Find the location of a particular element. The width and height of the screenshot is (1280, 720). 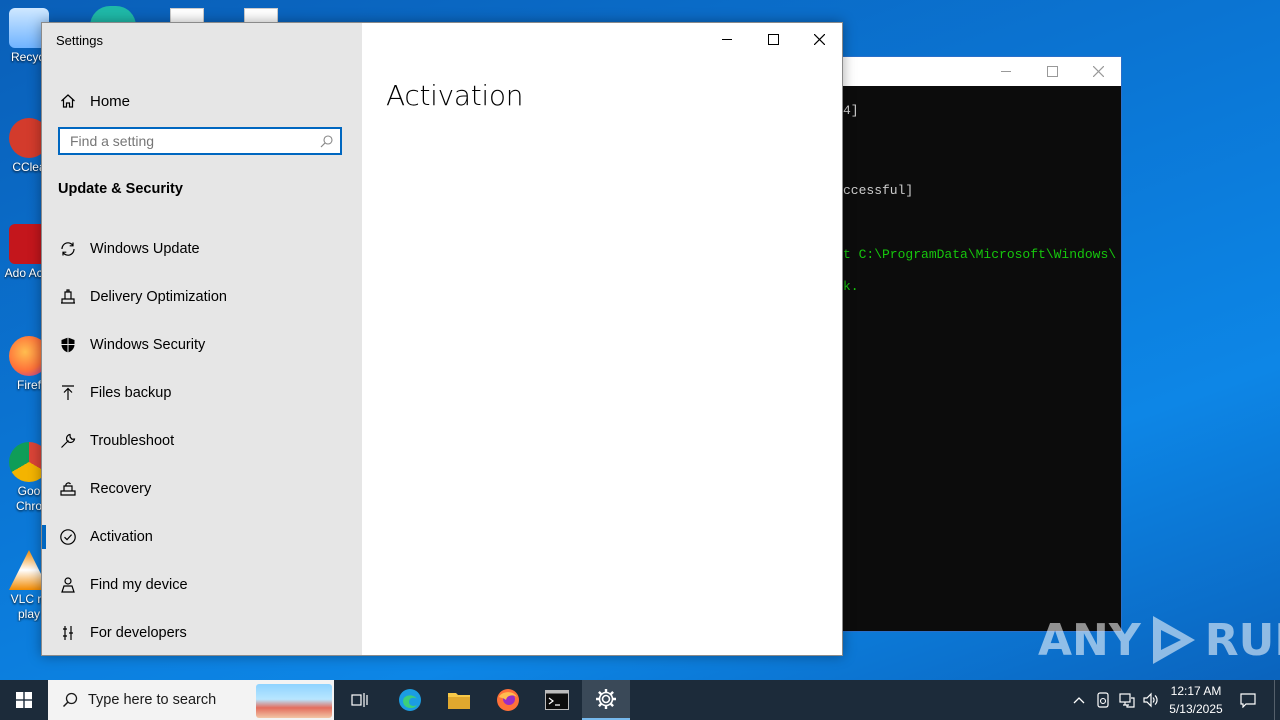

taskbar-command-prompt is located at coordinates (557, 700).